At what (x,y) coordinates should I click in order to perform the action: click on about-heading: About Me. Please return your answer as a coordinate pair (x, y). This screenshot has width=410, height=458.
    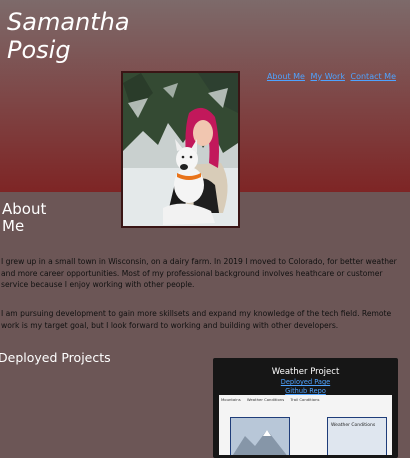
    Looking at the image, I should click on (32, 218).